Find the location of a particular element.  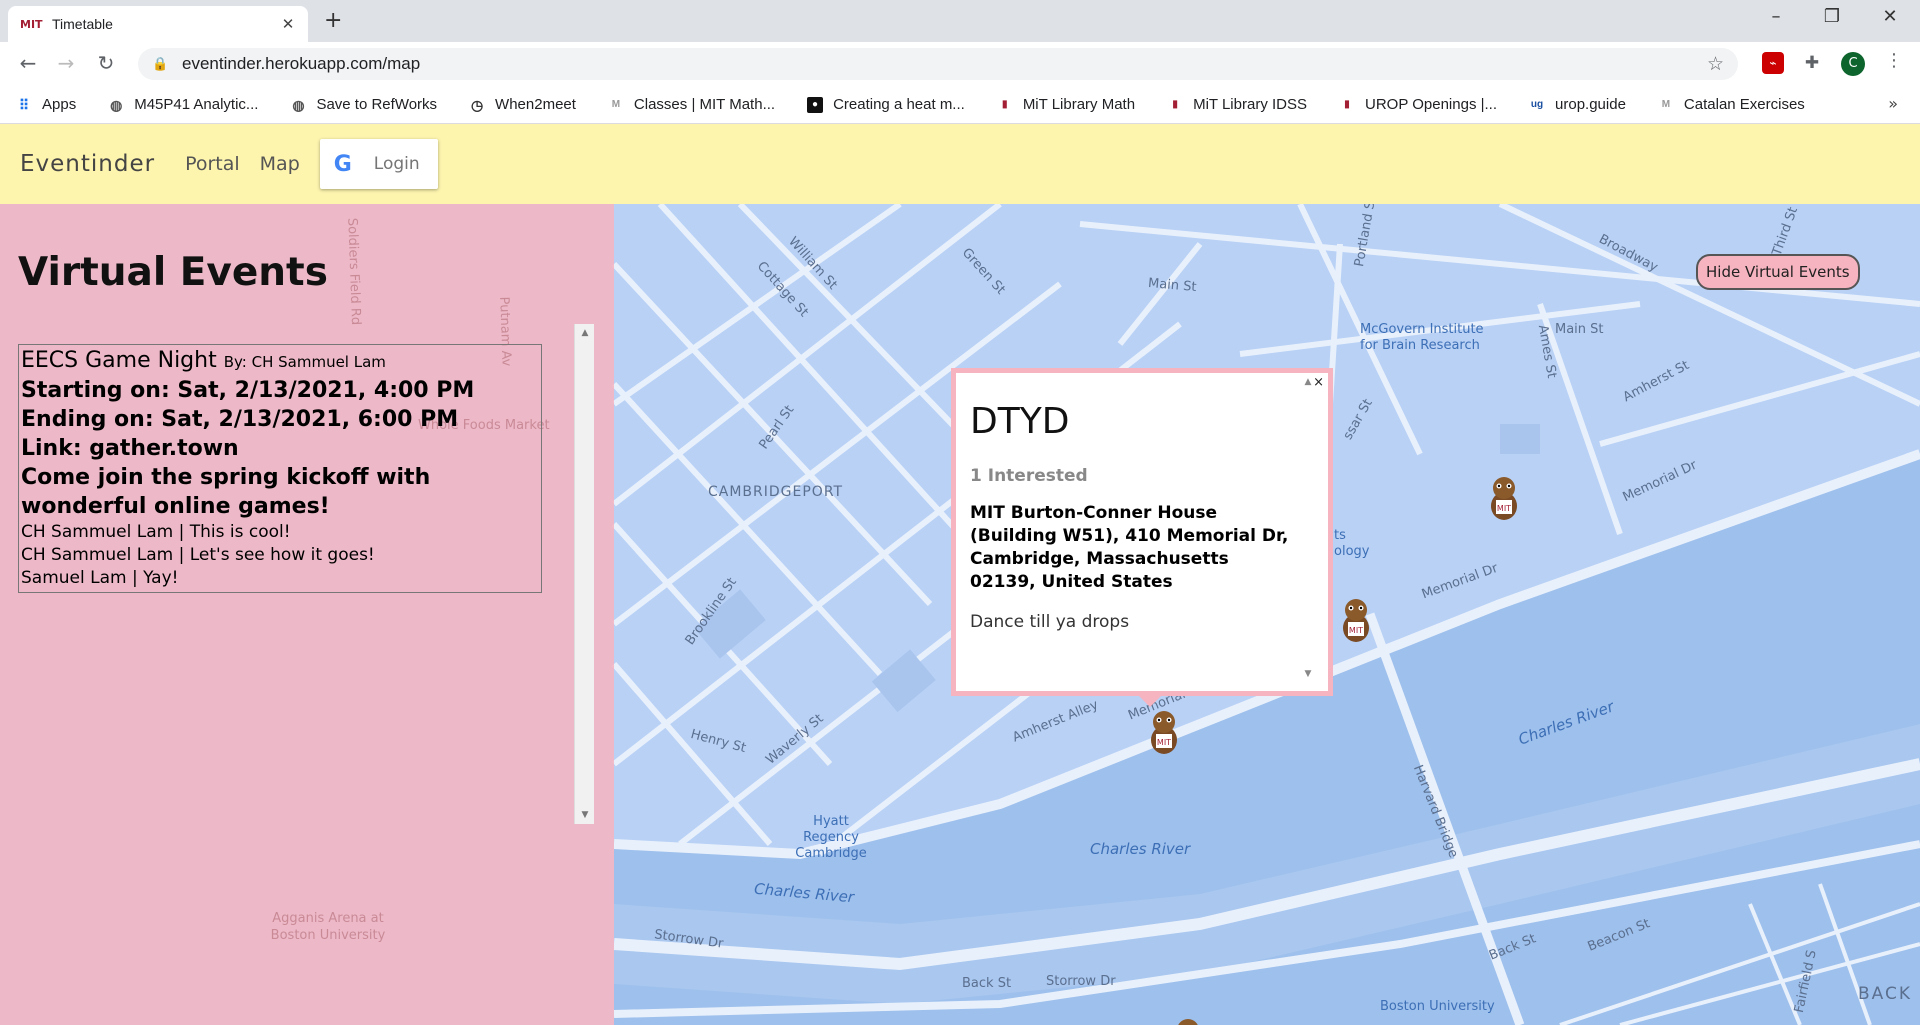

scroll-up-icon: ▲ is located at coordinates (585, 333).